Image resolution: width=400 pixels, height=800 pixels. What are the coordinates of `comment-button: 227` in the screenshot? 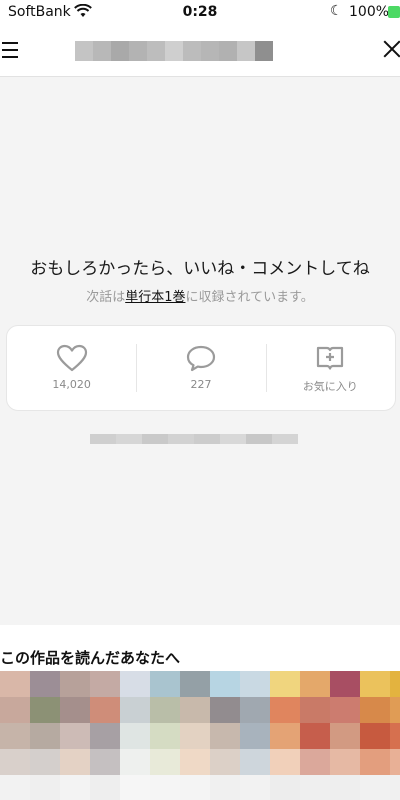 It's located at (200, 368).